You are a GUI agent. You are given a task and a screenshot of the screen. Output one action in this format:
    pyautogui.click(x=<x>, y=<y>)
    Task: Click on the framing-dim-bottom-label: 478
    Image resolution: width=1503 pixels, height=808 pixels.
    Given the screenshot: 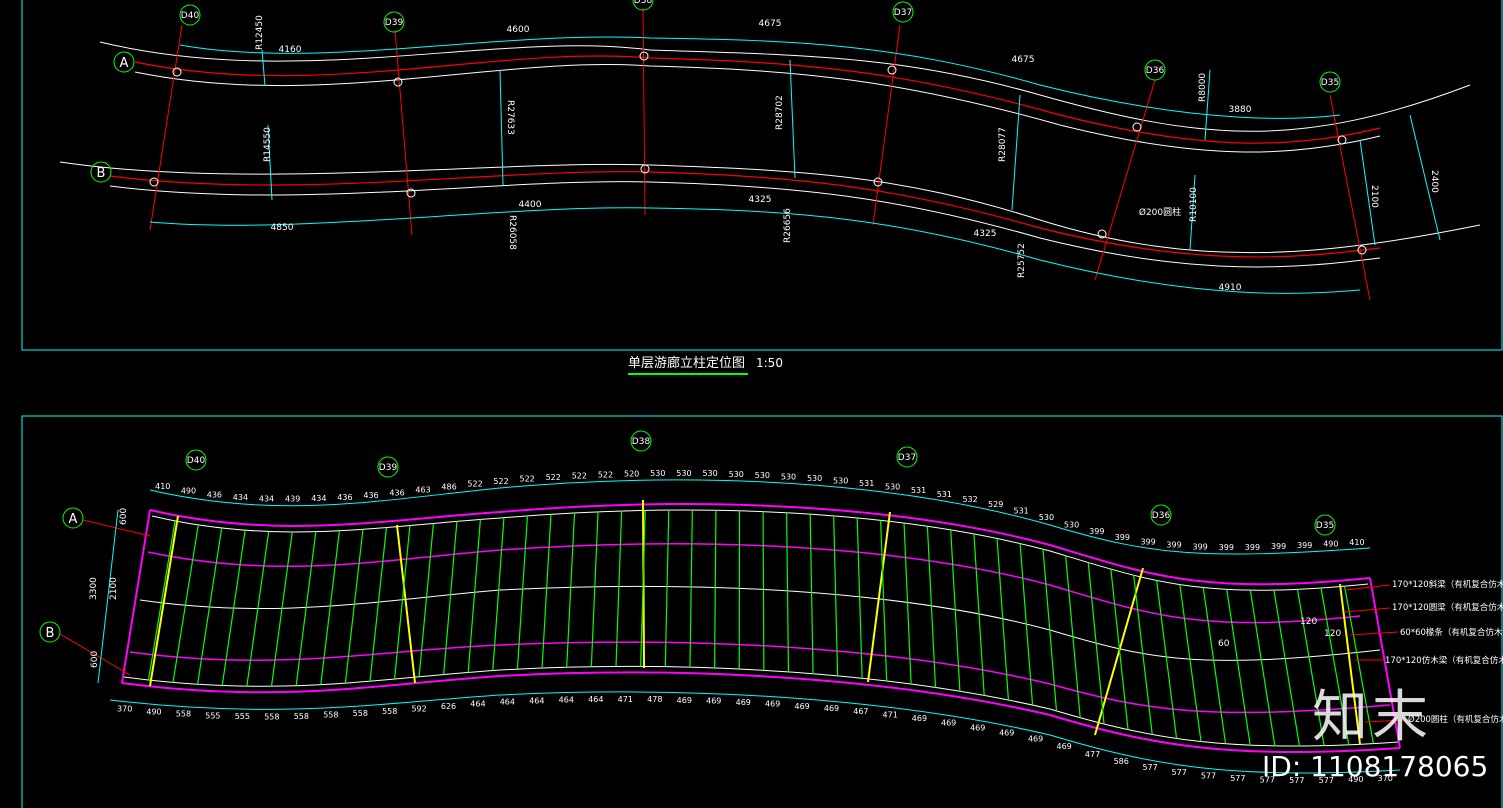 What is the action you would take?
    pyautogui.click(x=654, y=699)
    